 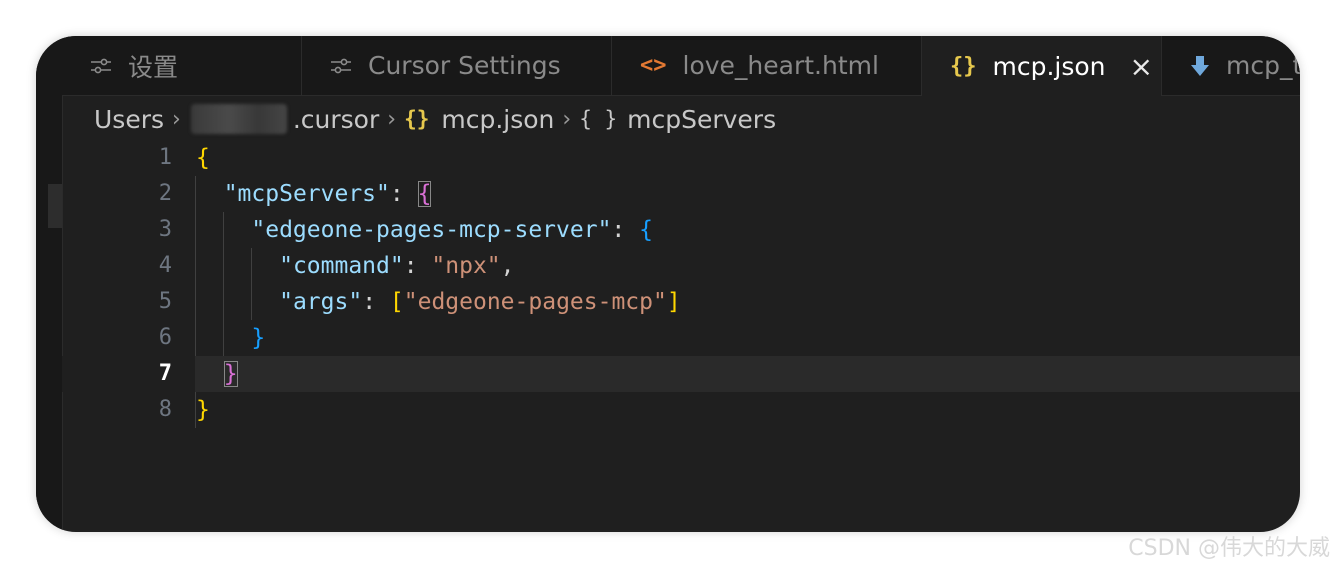 What do you see at coordinates (681, 194) in the screenshot?
I see `code-line: 2 "mcpServers": {` at bounding box center [681, 194].